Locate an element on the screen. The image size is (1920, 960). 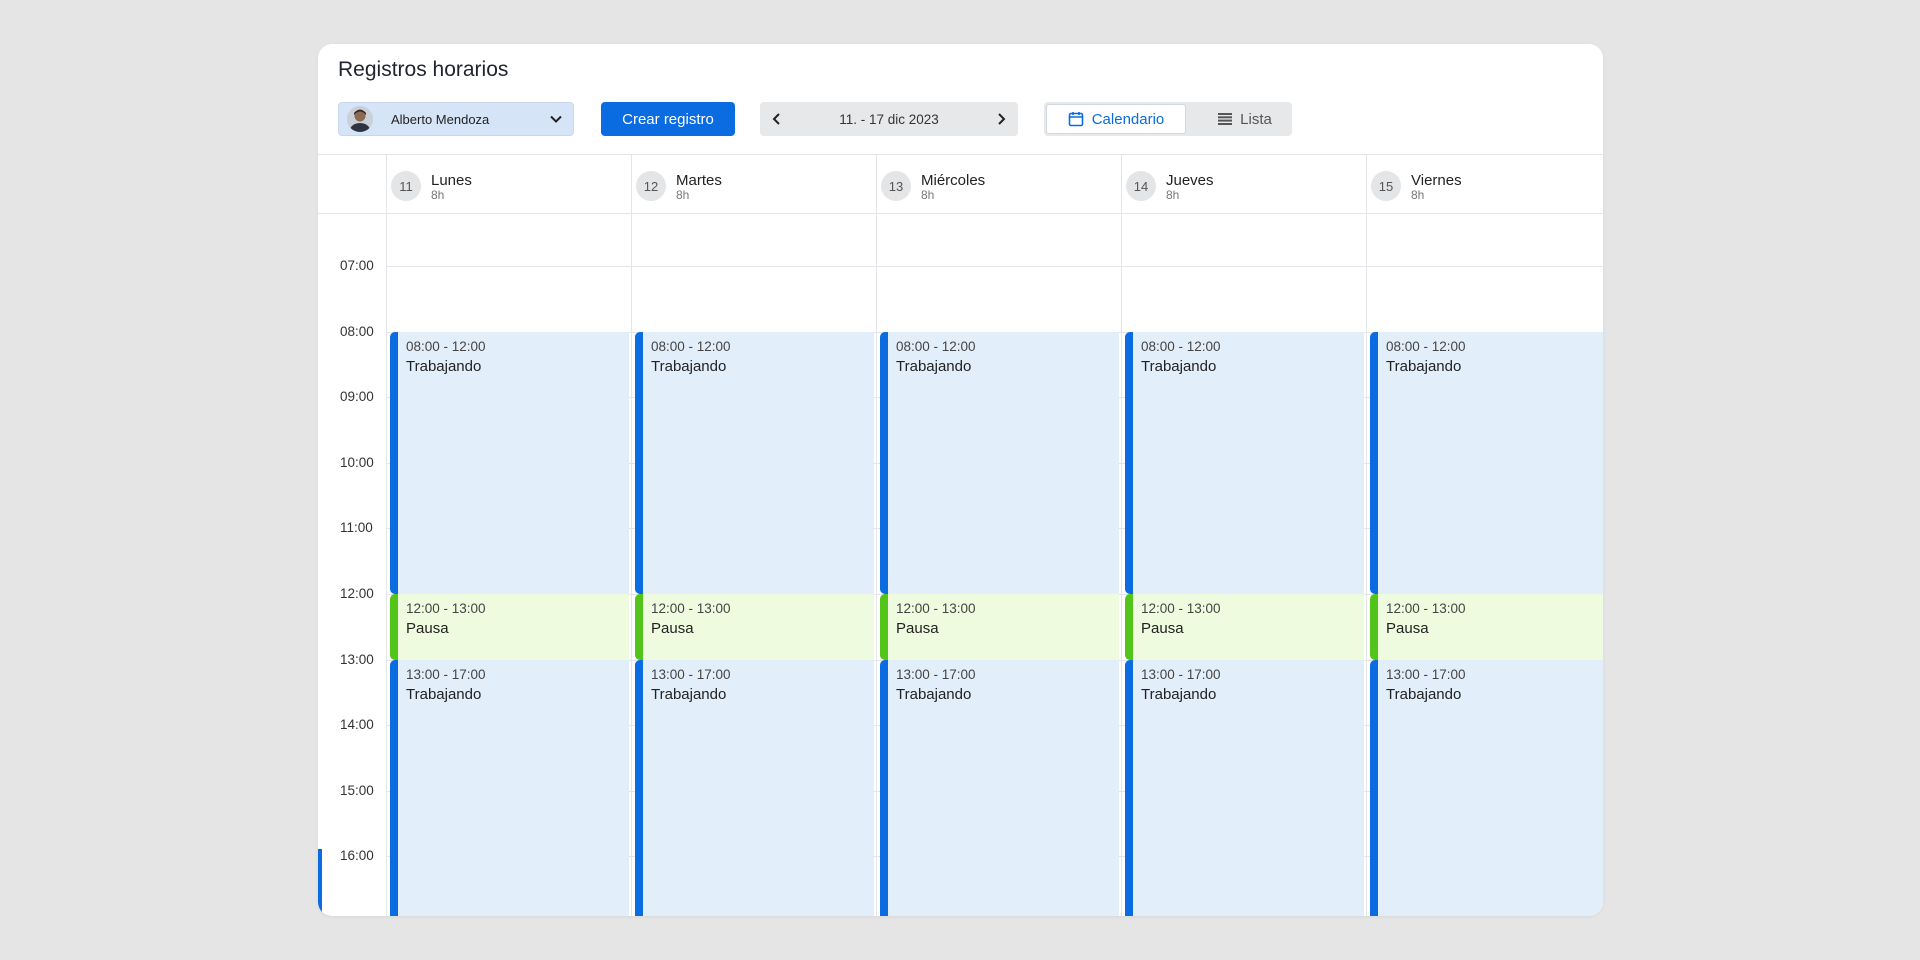
day-number-badge: 14 is located at coordinates (1141, 186).